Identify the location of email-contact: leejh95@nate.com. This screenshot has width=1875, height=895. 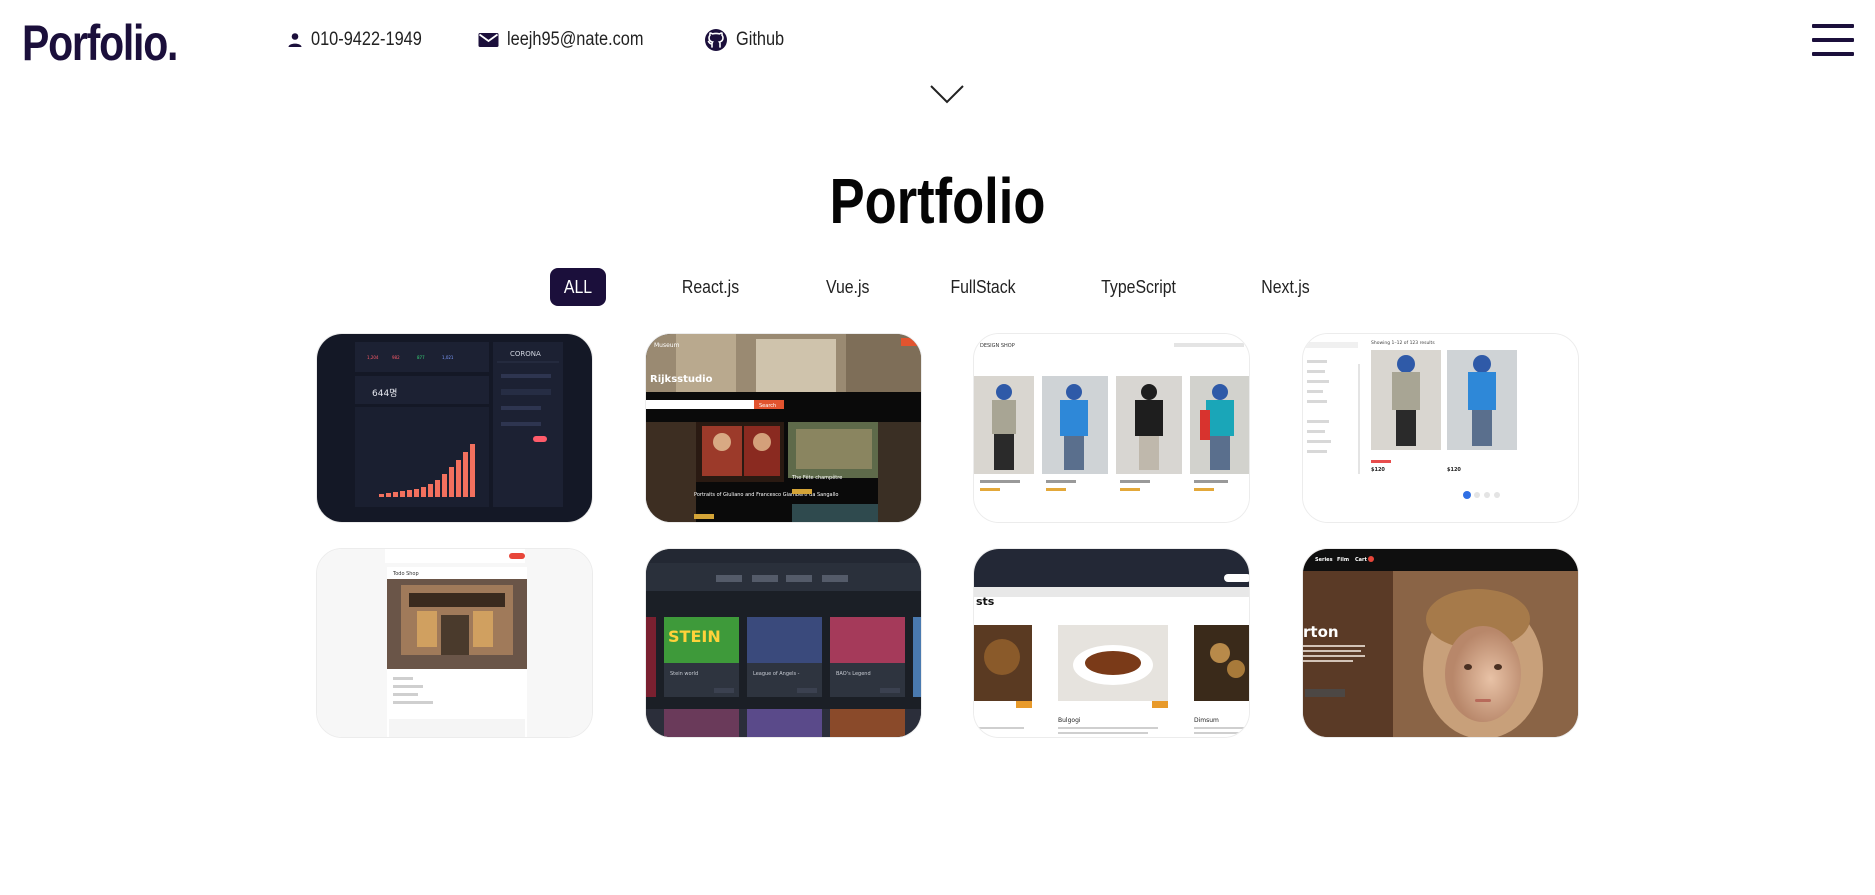
(572, 40).